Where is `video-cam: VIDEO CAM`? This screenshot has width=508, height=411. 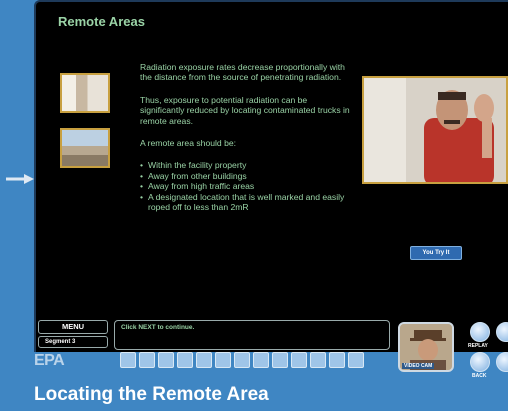 video-cam: VIDEO CAM is located at coordinates (426, 347).